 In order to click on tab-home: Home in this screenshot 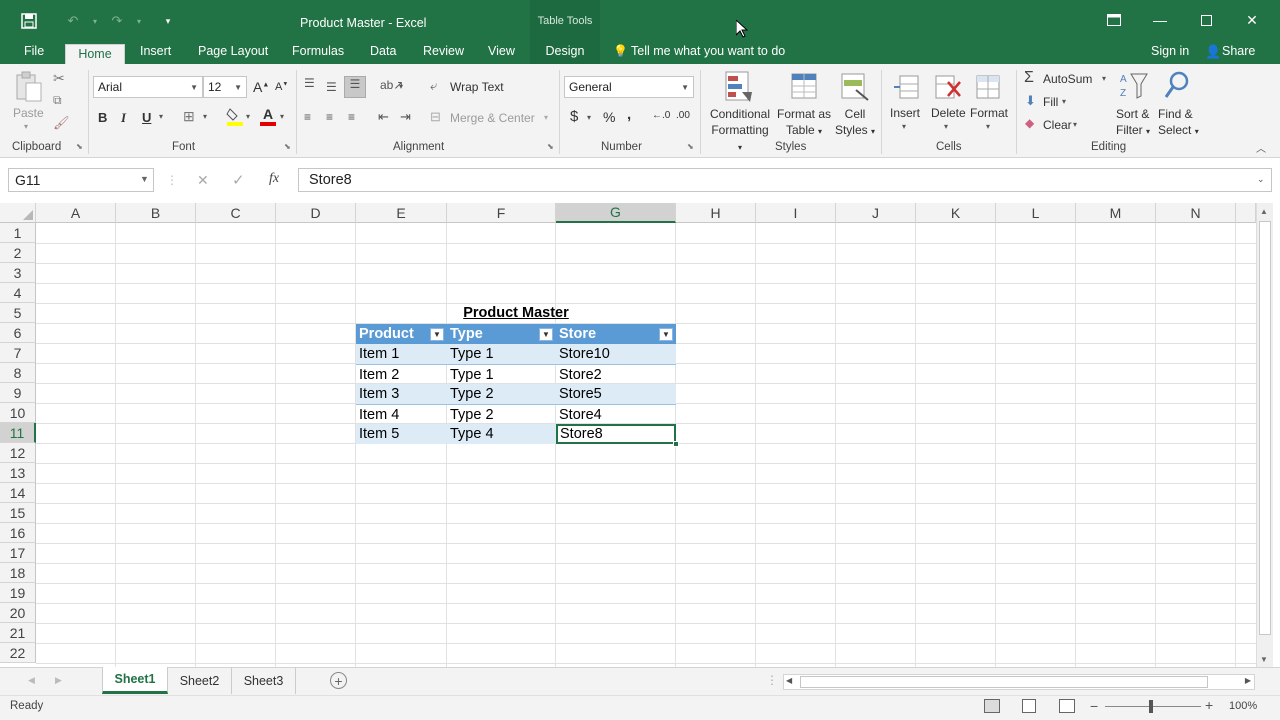, I will do `click(95, 54)`.